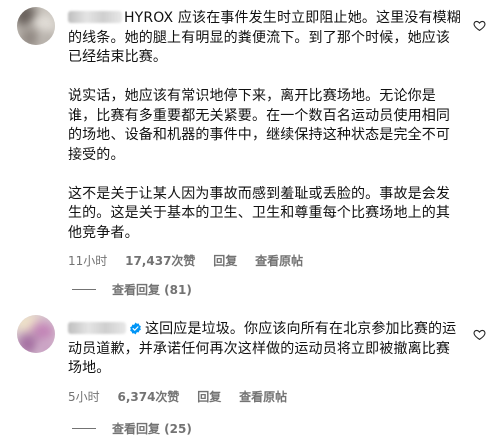 The width and height of the screenshot is (499, 443). I want to click on like-count: 17,437次赞, so click(160, 261).